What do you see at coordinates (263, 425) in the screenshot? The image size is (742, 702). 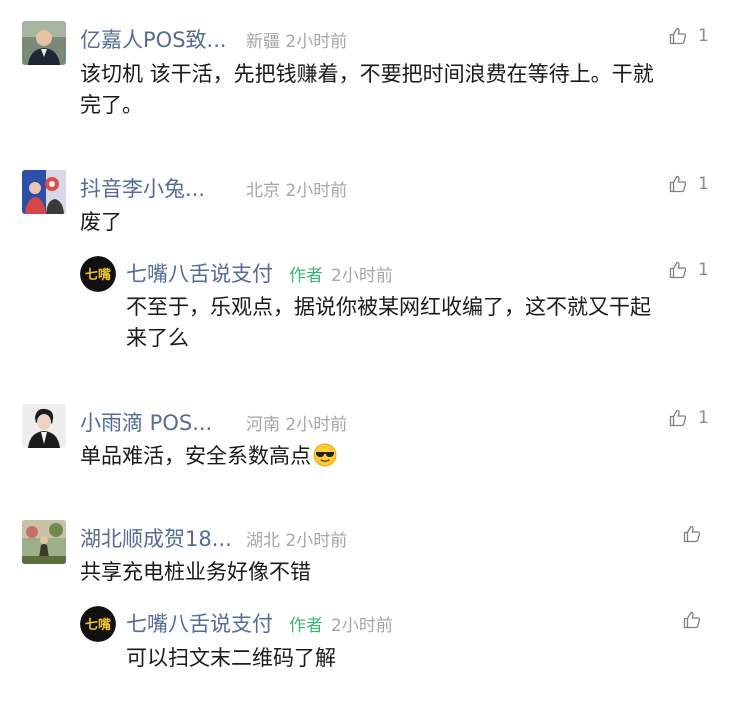 I see `comment-location: 河南` at bounding box center [263, 425].